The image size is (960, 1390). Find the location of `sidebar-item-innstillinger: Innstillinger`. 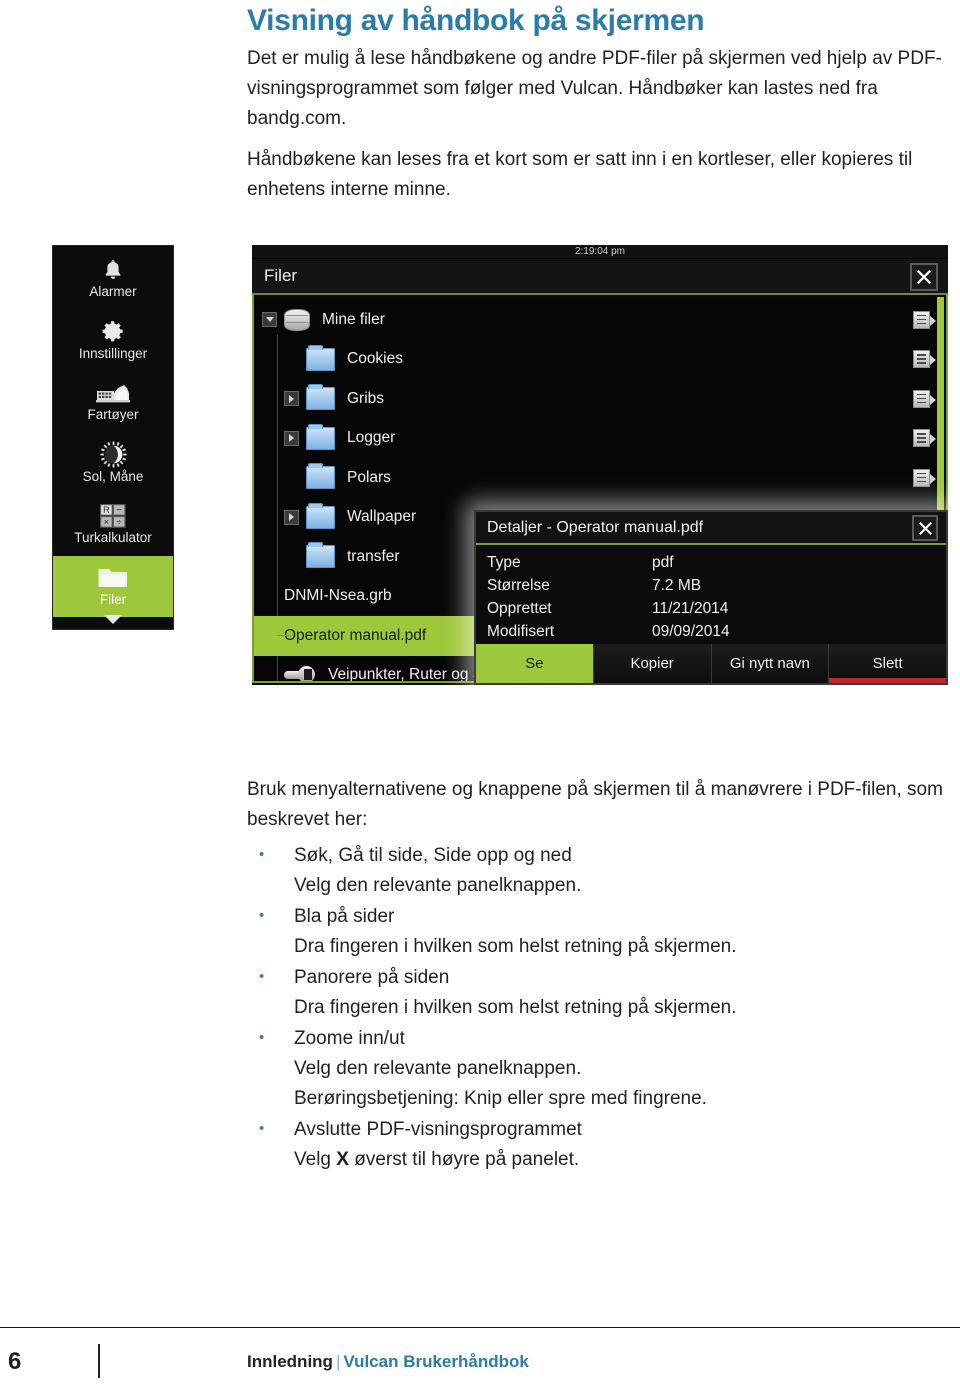

sidebar-item-innstillinger: Innstillinger is located at coordinates (113, 341).